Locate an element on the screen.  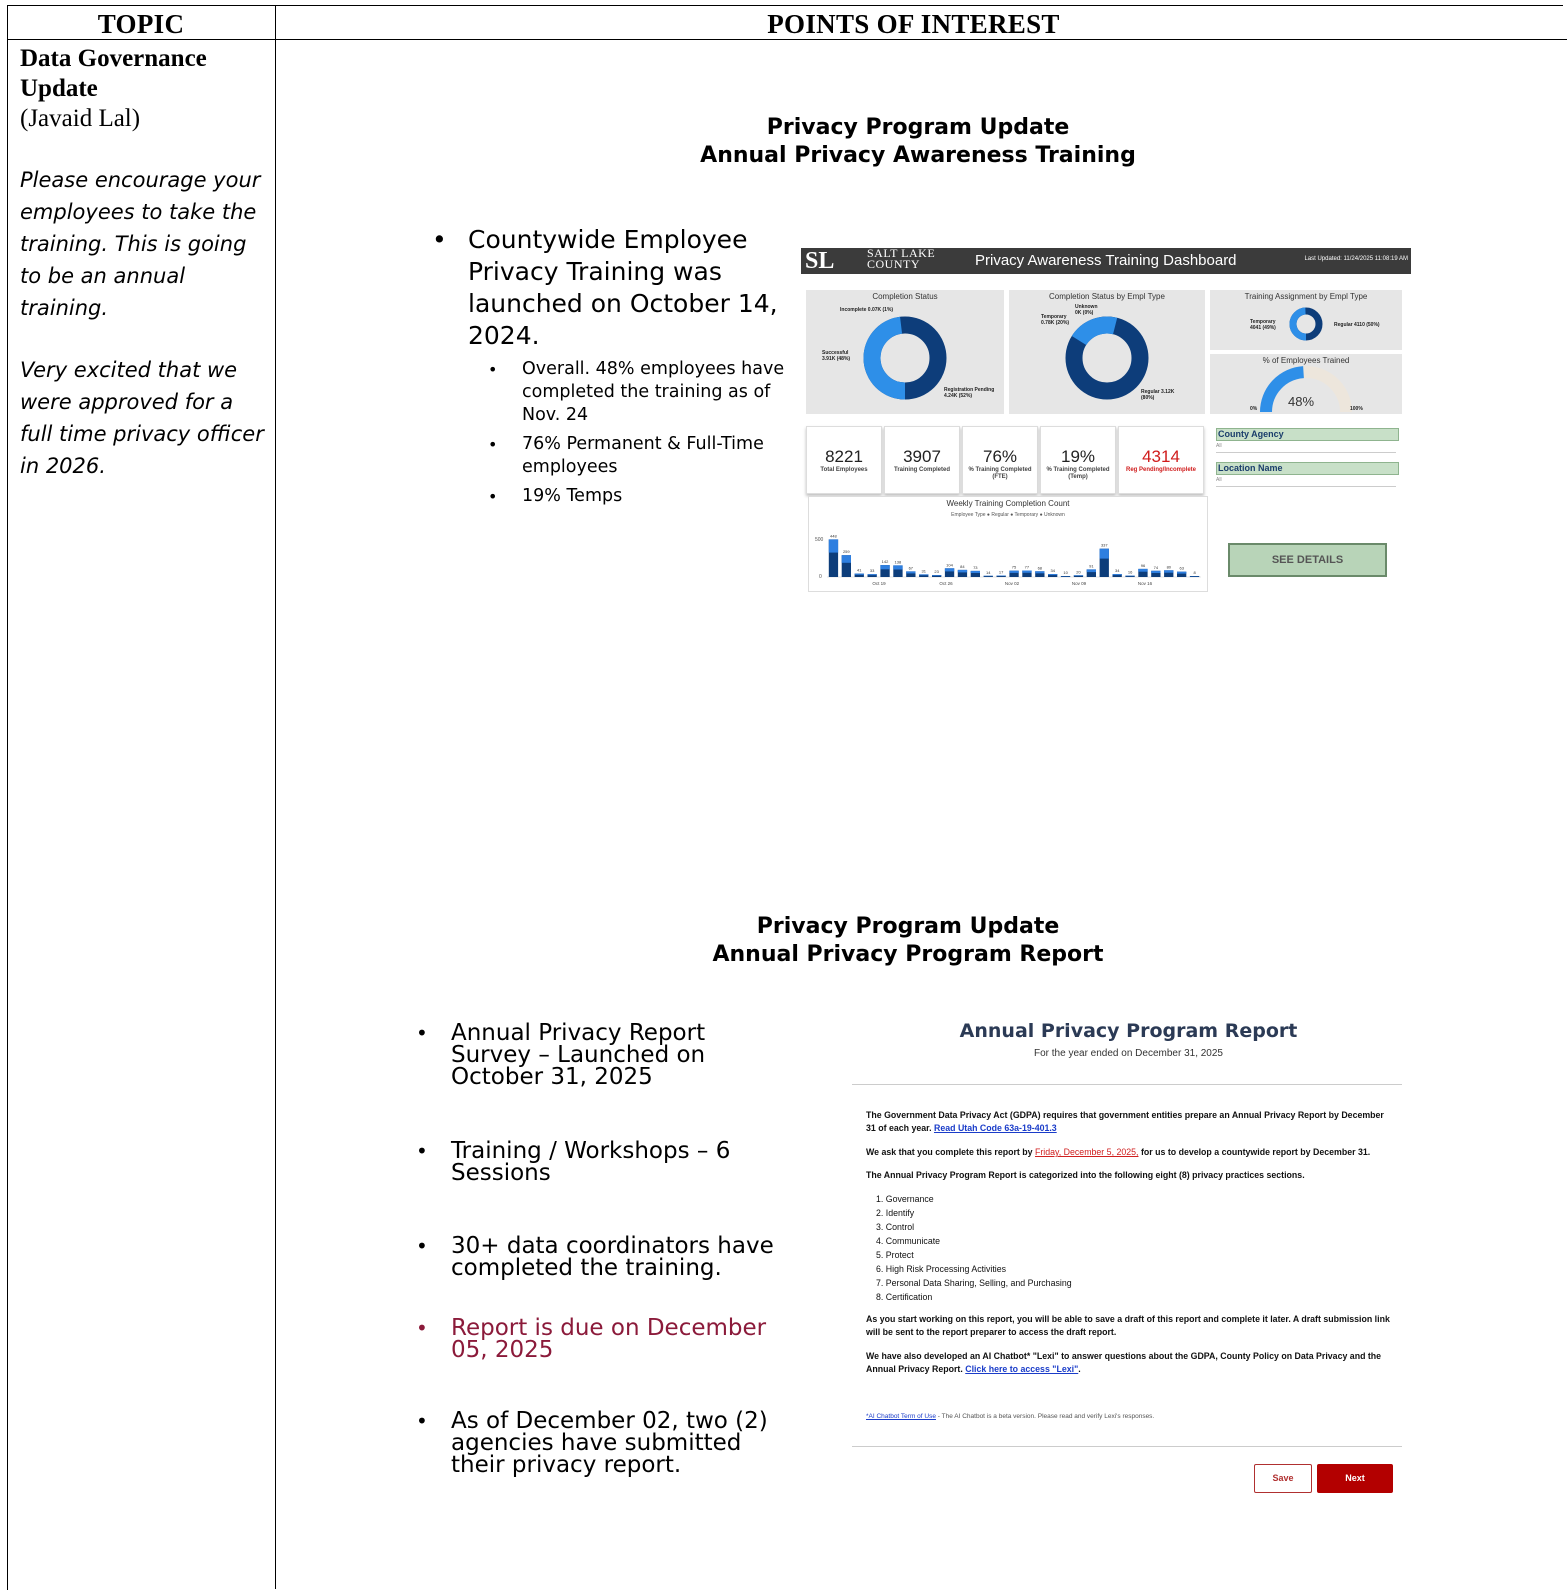
next-button: Next is located at coordinates (1355, 1478).